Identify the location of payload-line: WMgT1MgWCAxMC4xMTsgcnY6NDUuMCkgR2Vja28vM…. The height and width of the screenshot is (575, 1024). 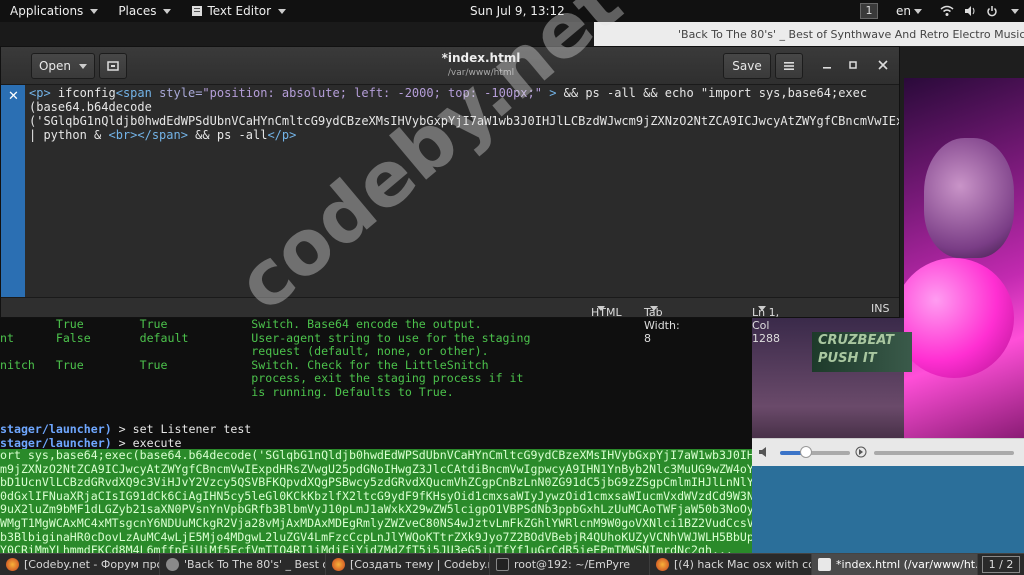
(376, 522).